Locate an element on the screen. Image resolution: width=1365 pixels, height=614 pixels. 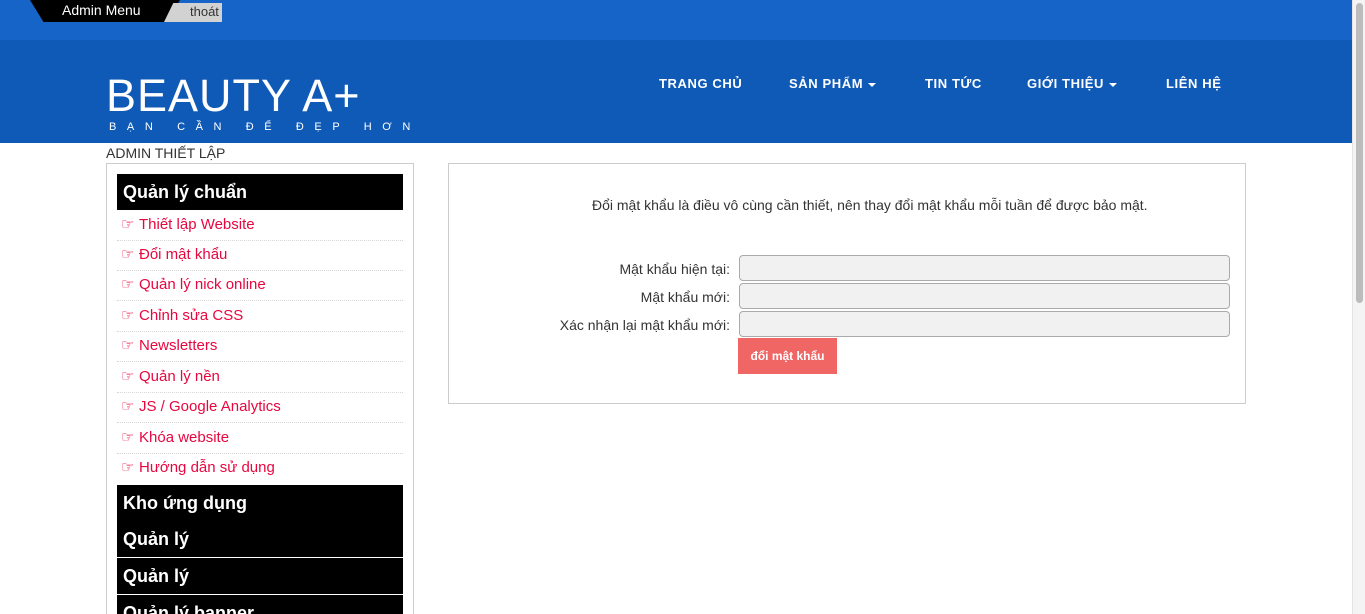
new-password-label: Mật khẩu mới: is located at coordinates (685, 297).